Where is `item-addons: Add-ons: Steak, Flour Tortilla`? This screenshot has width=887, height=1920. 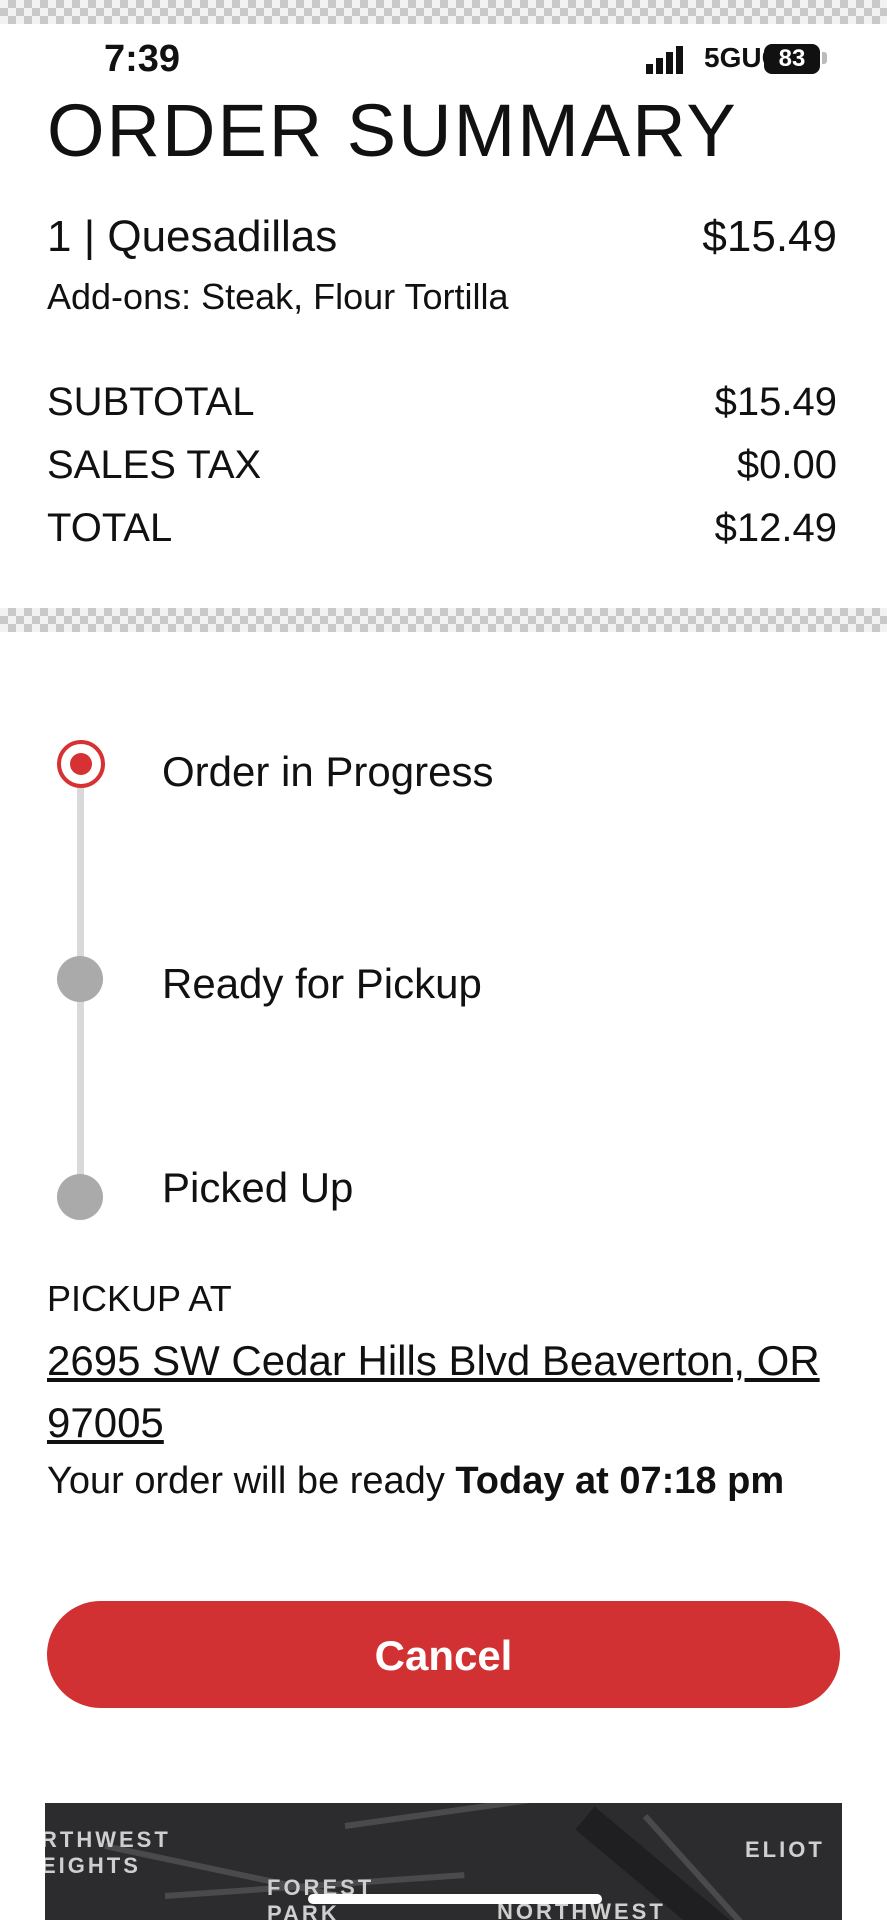
item-addons: Add-ons: Steak, Flour Tortilla is located at coordinates (278, 296).